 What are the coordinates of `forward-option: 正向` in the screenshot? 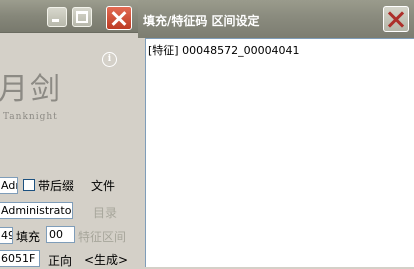 It's located at (60, 260).